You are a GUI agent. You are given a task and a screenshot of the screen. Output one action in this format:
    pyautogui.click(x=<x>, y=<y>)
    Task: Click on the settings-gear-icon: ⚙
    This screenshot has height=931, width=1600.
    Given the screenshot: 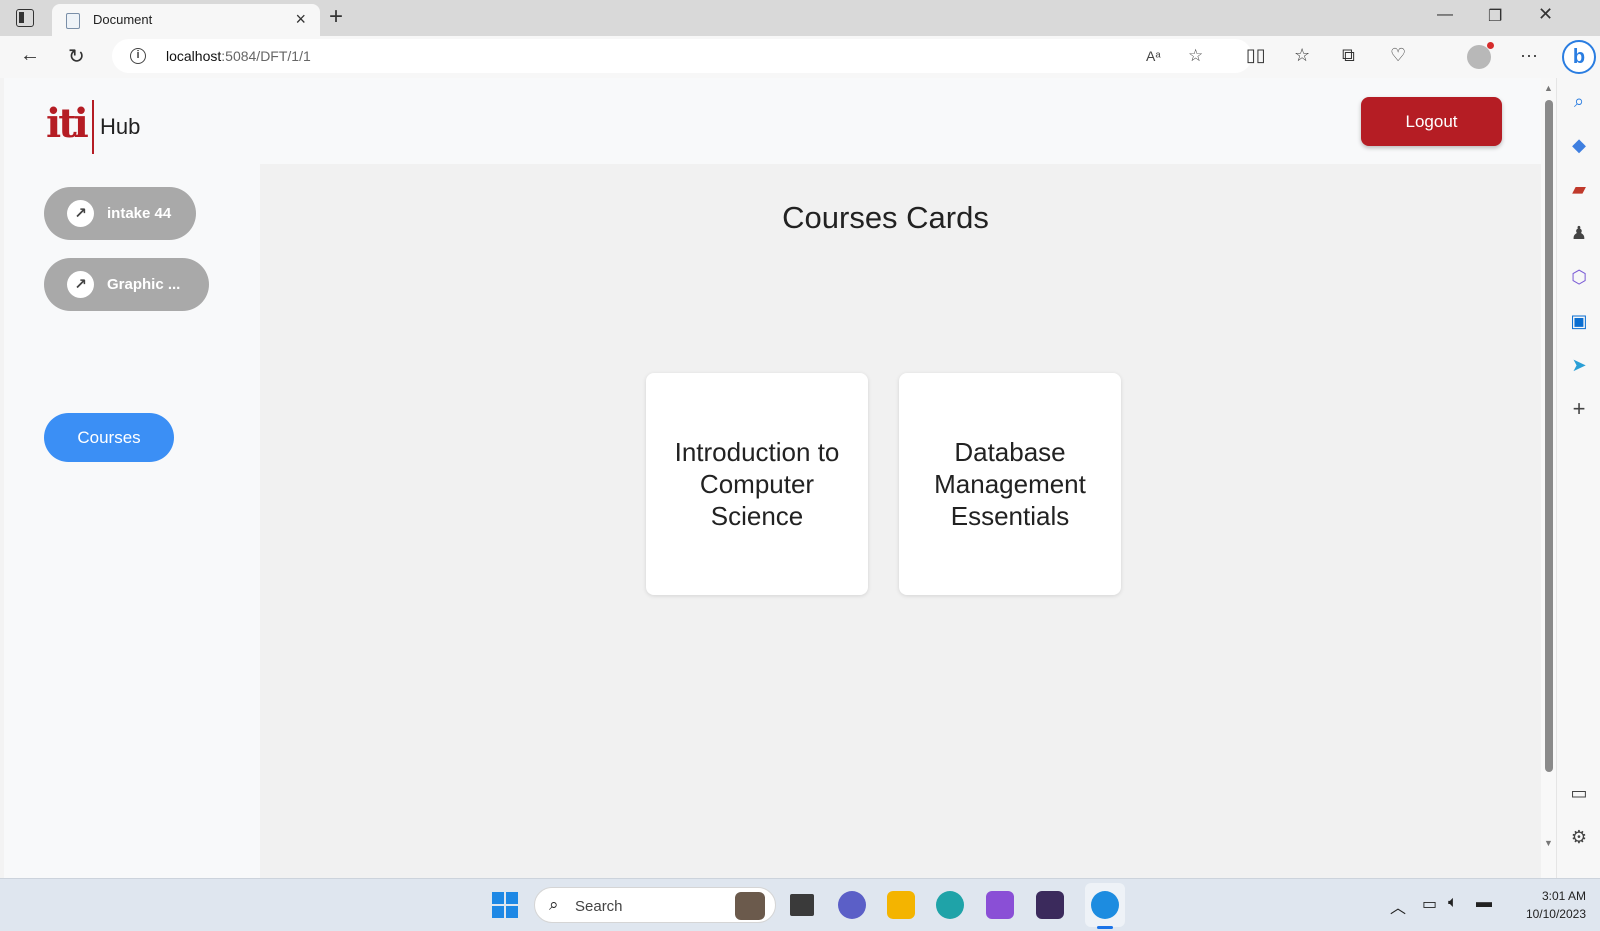 What is the action you would take?
    pyautogui.click(x=1579, y=837)
    